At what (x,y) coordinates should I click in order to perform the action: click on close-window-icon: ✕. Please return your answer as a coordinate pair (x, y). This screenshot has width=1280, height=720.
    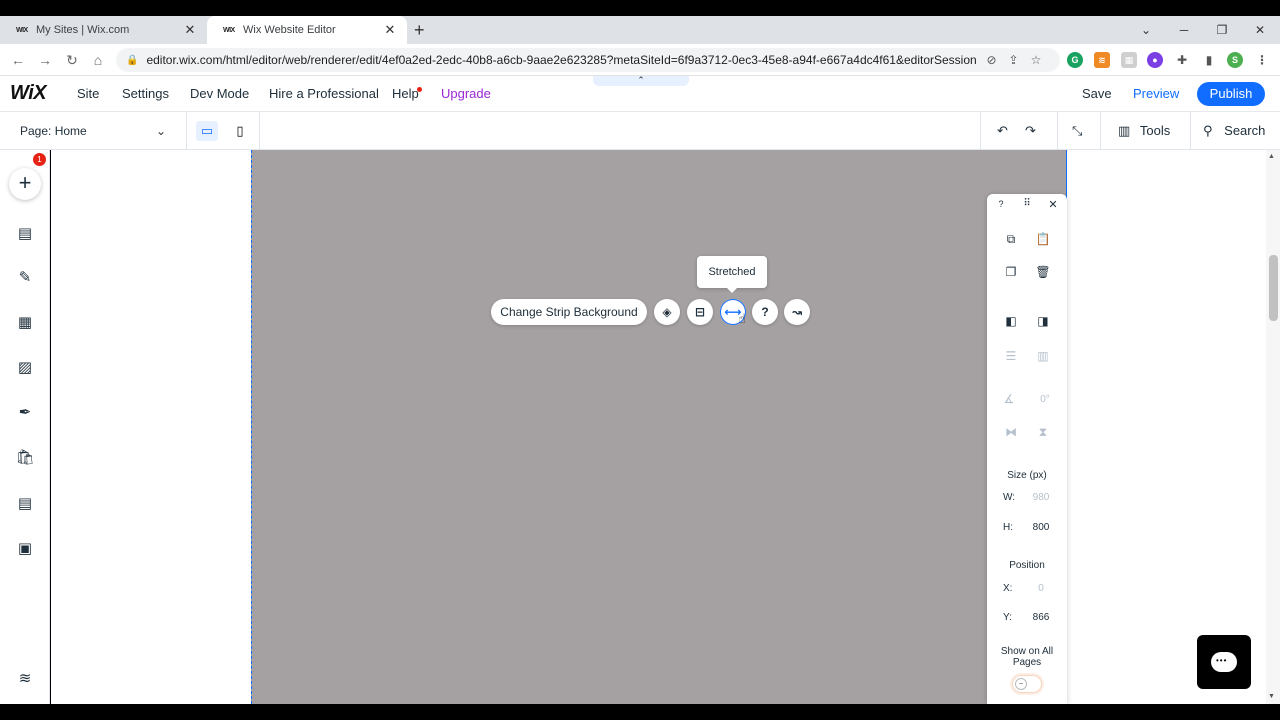
    Looking at the image, I should click on (1260, 30).